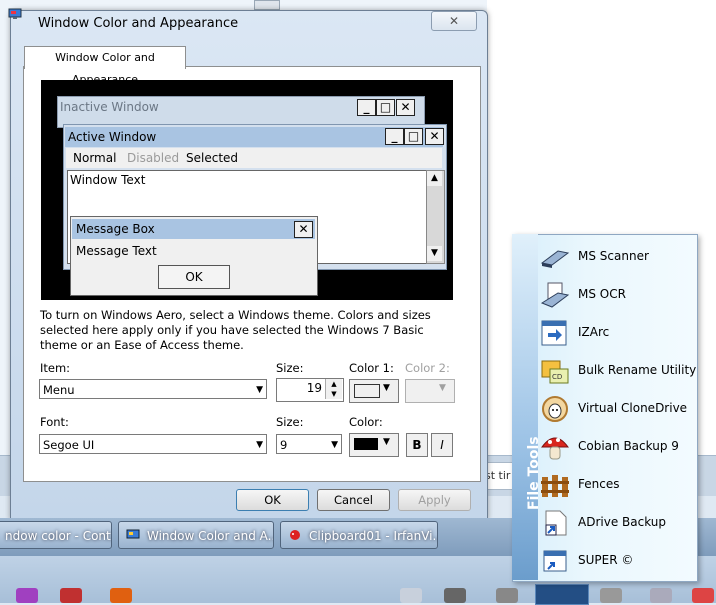  Describe the element at coordinates (314, 388) in the screenshot. I see `item-size-value: 19` at that location.